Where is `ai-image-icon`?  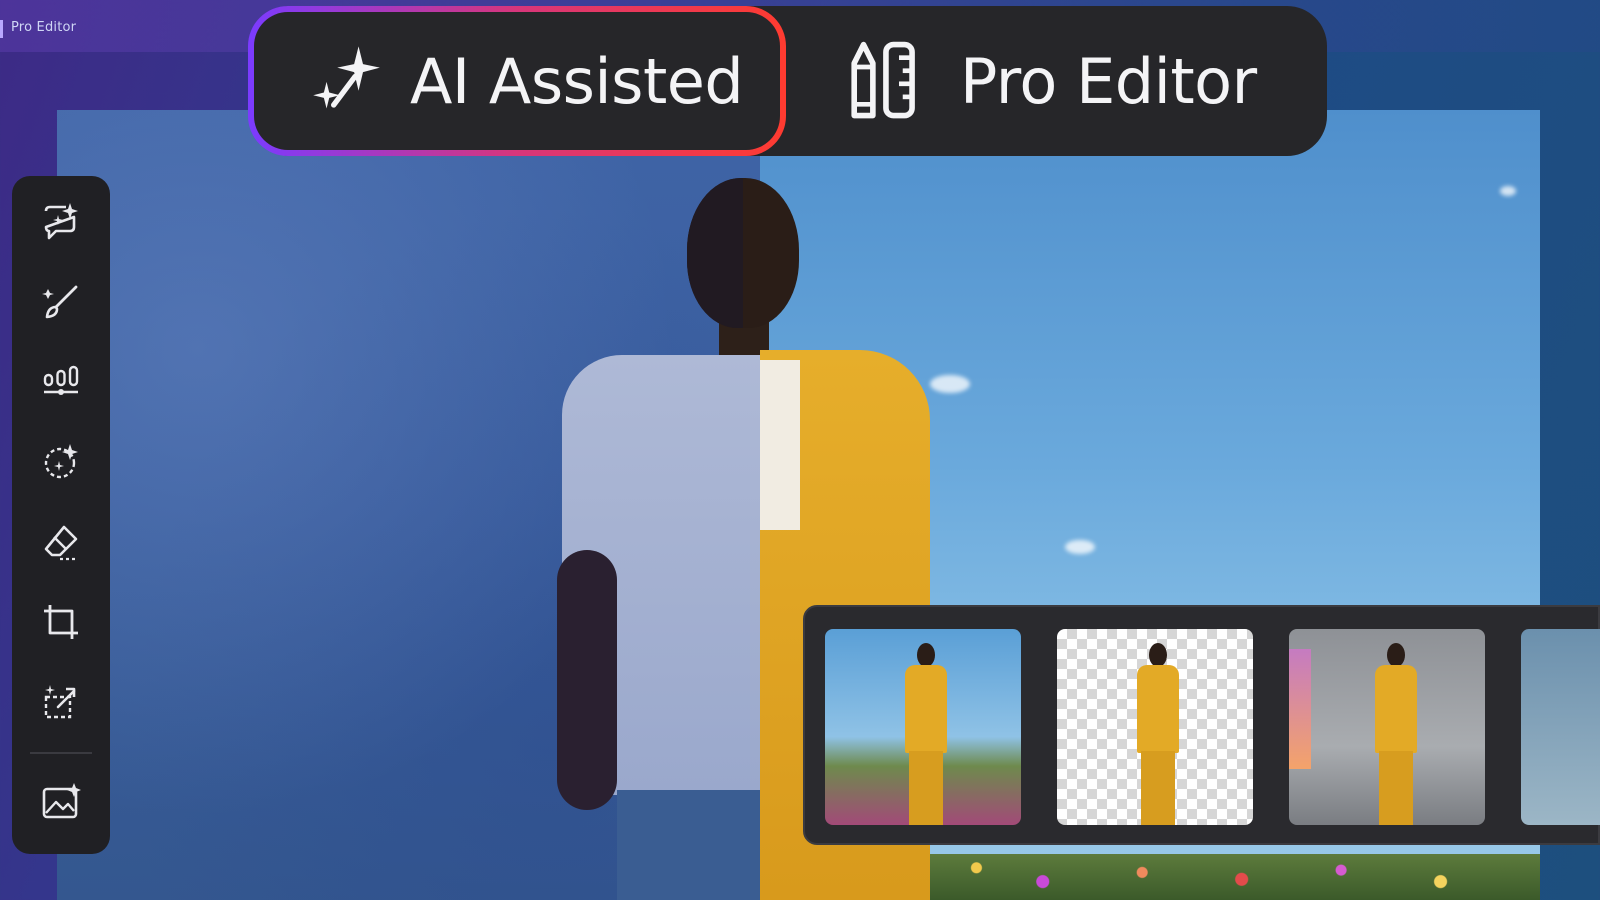 ai-image-icon is located at coordinates (61, 801).